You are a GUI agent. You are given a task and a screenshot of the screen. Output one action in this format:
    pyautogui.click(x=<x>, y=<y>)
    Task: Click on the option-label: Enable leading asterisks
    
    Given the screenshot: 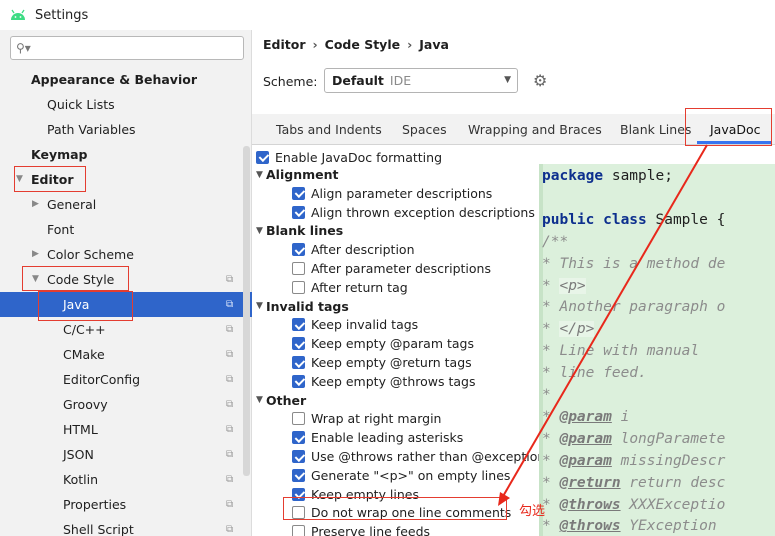 What is the action you would take?
    pyautogui.click(x=387, y=438)
    